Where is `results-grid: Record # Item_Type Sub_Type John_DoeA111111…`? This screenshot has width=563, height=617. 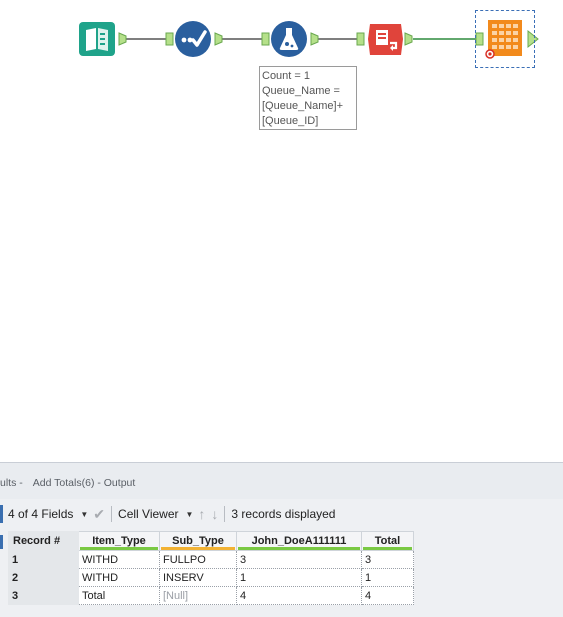
results-grid: Record # Item_Type Sub_Type John_DoeA111111… is located at coordinates (211, 568).